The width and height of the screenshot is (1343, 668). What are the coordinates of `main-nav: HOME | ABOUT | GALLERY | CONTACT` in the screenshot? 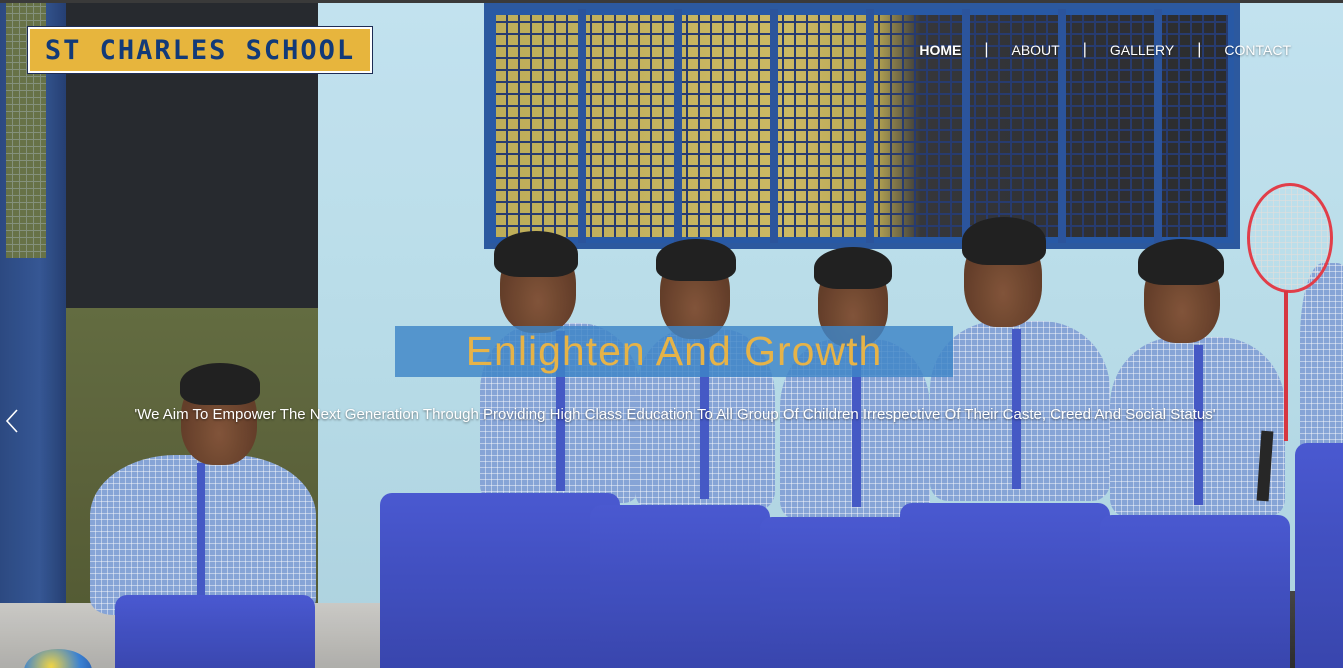 It's located at (1105, 50).